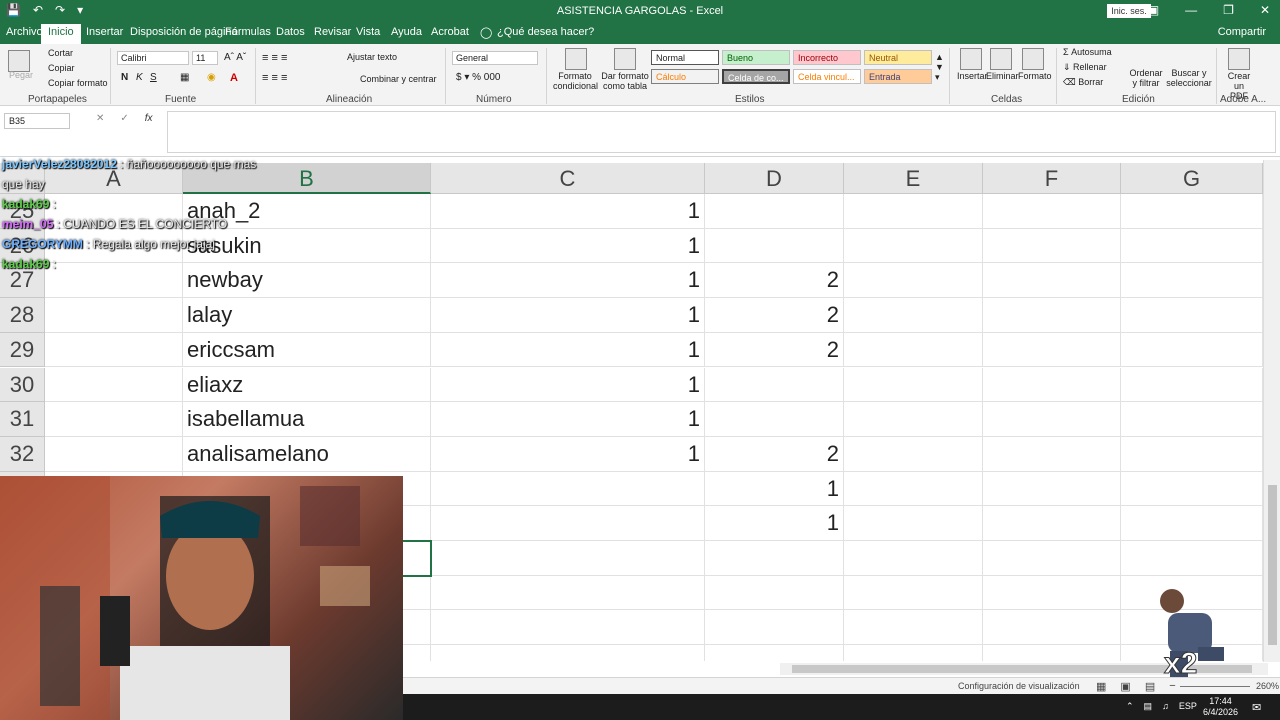 The width and height of the screenshot is (1280, 720). What do you see at coordinates (1052, 628) in the screenshot?
I see `cell-f37` at bounding box center [1052, 628].